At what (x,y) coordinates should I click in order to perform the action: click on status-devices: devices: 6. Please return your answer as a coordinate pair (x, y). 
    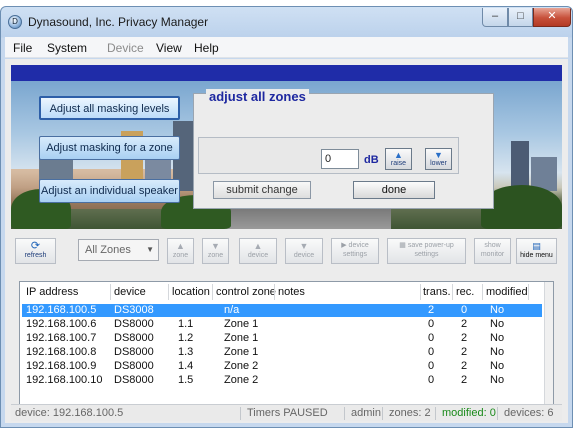
    Looking at the image, I should click on (529, 413).